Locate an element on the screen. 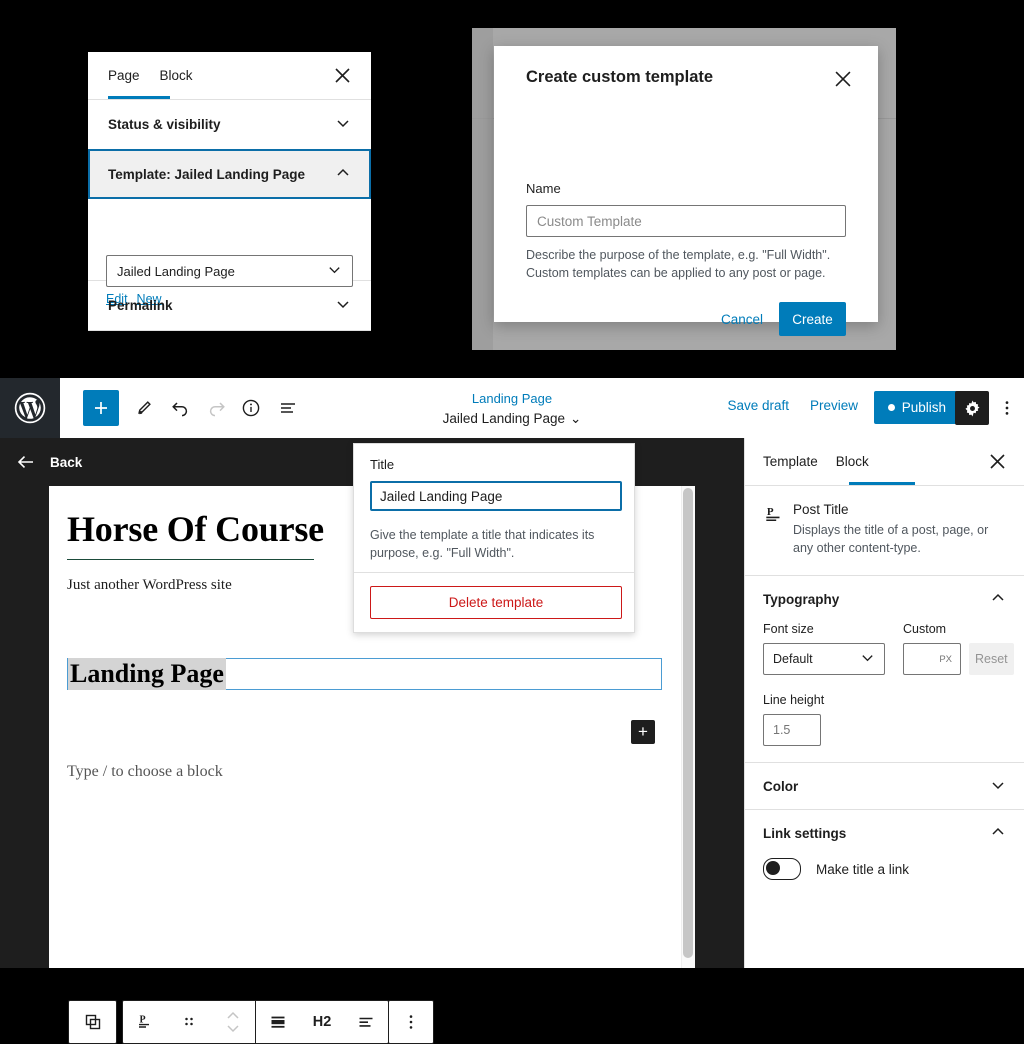  panel-header-link-settings: Link settings is located at coordinates (884, 833).